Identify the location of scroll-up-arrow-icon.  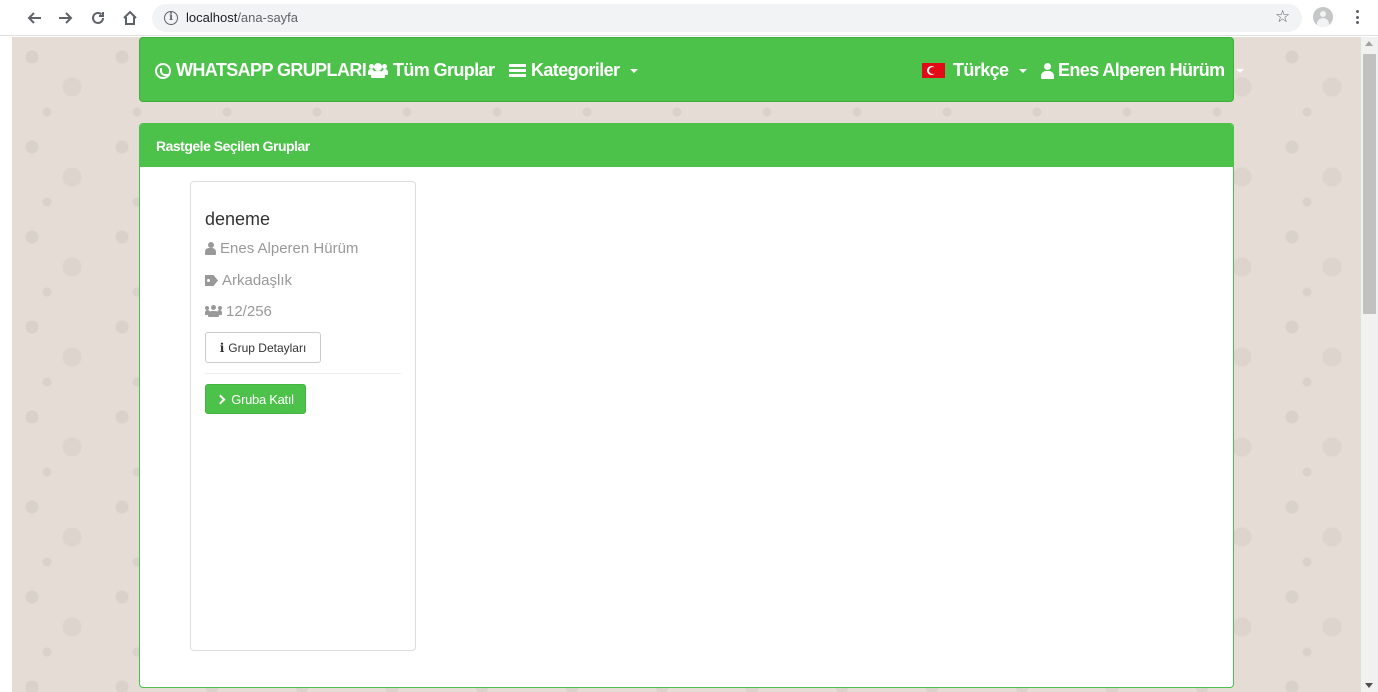
(1369, 43).